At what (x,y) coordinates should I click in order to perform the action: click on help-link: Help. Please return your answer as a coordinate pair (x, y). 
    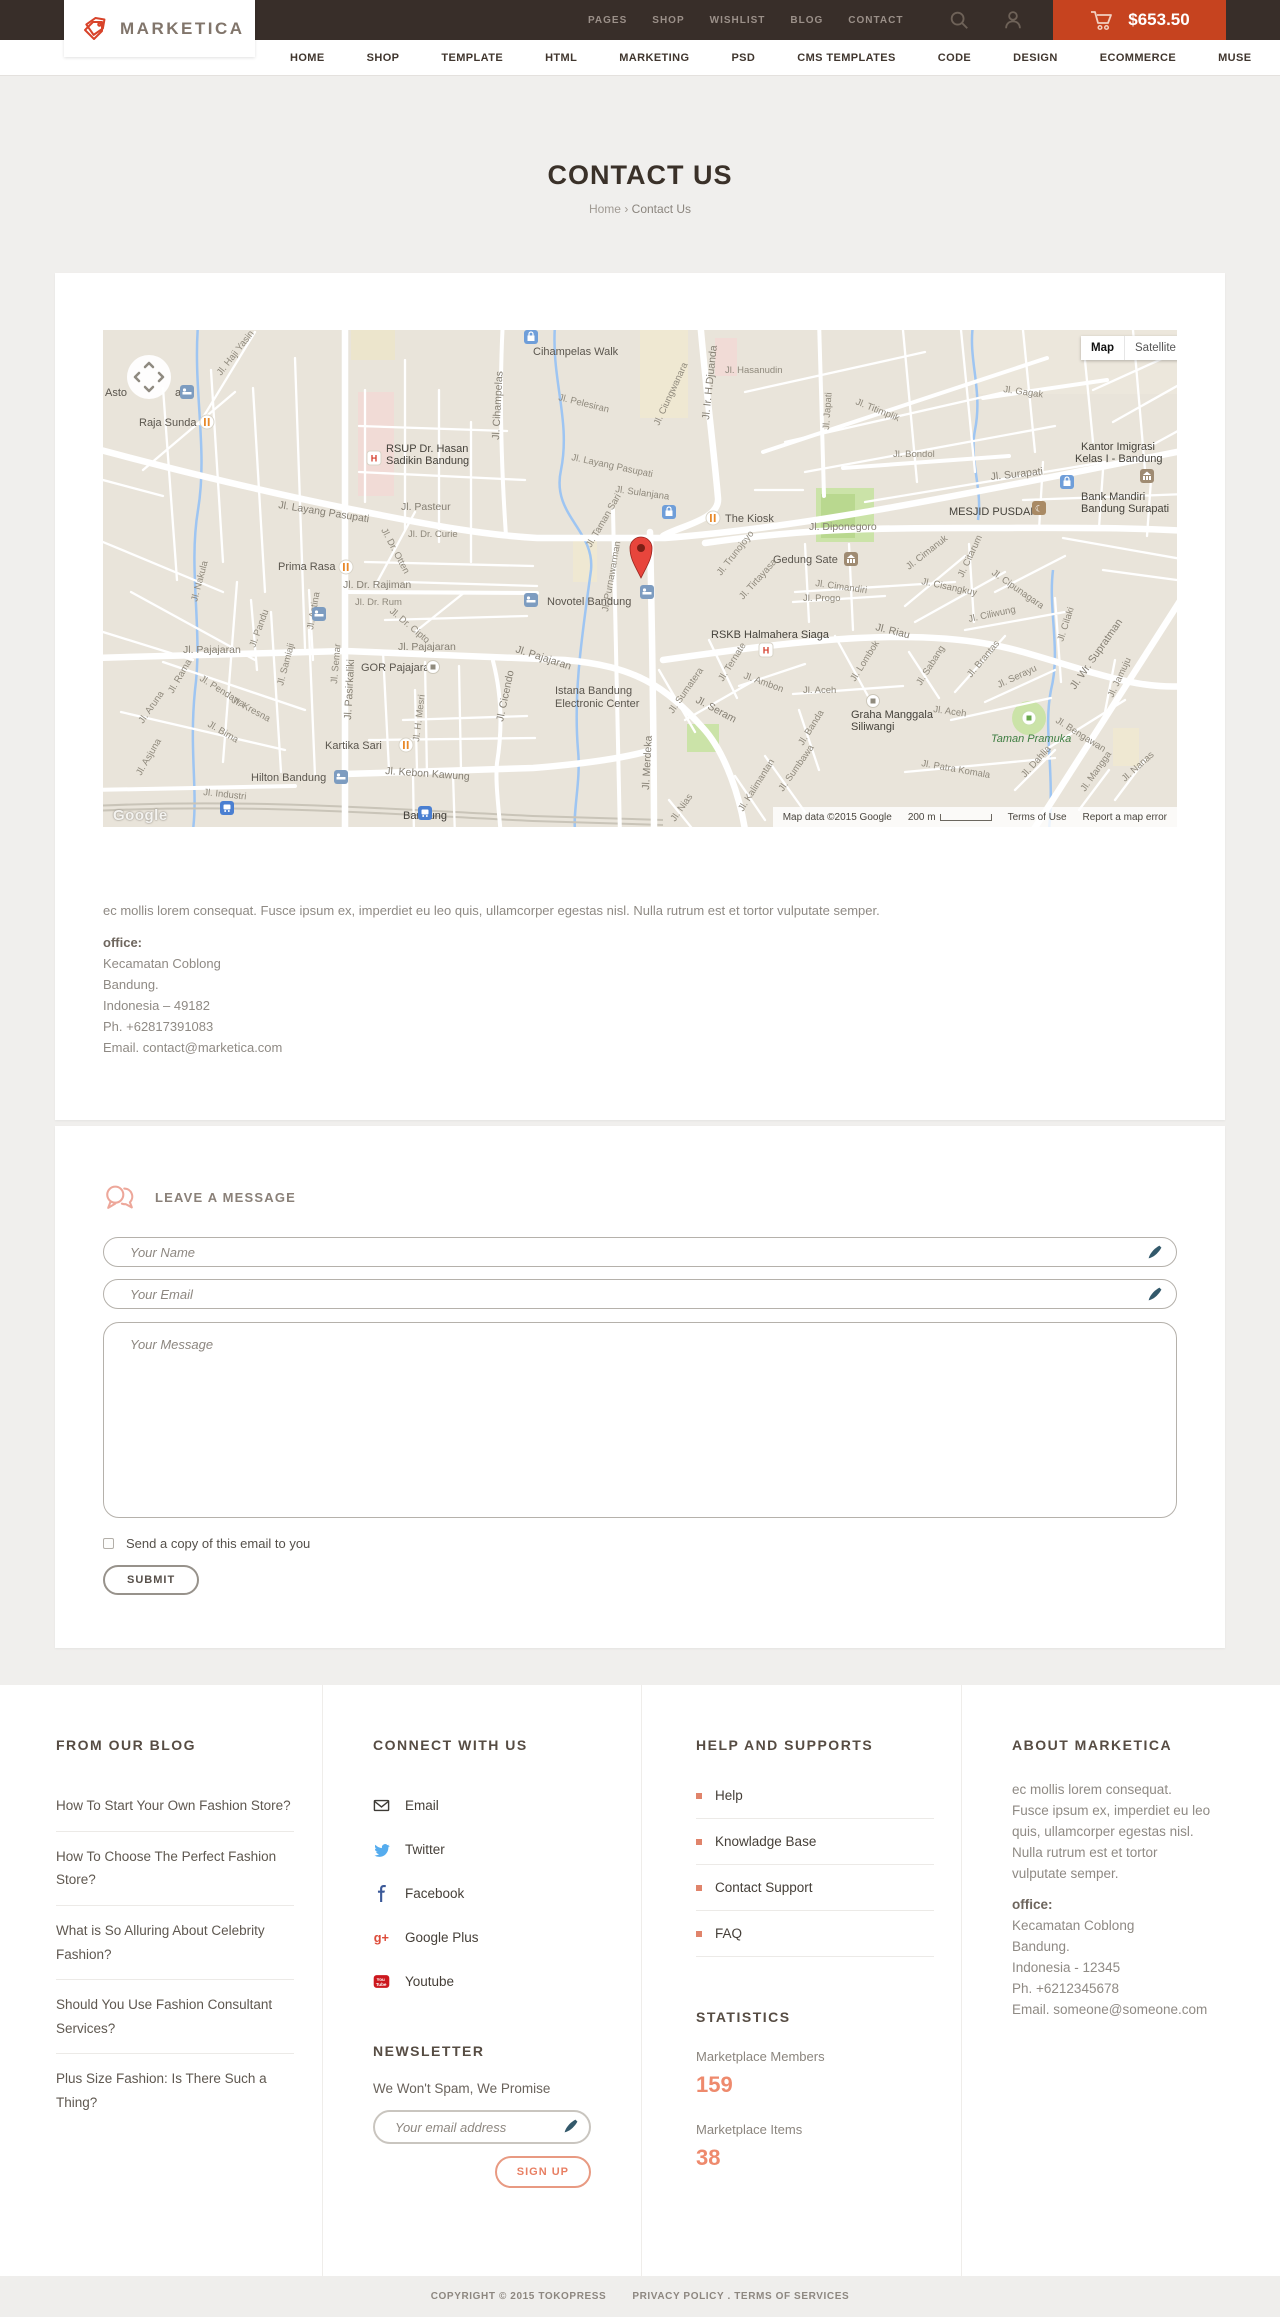
    Looking at the image, I should click on (815, 1796).